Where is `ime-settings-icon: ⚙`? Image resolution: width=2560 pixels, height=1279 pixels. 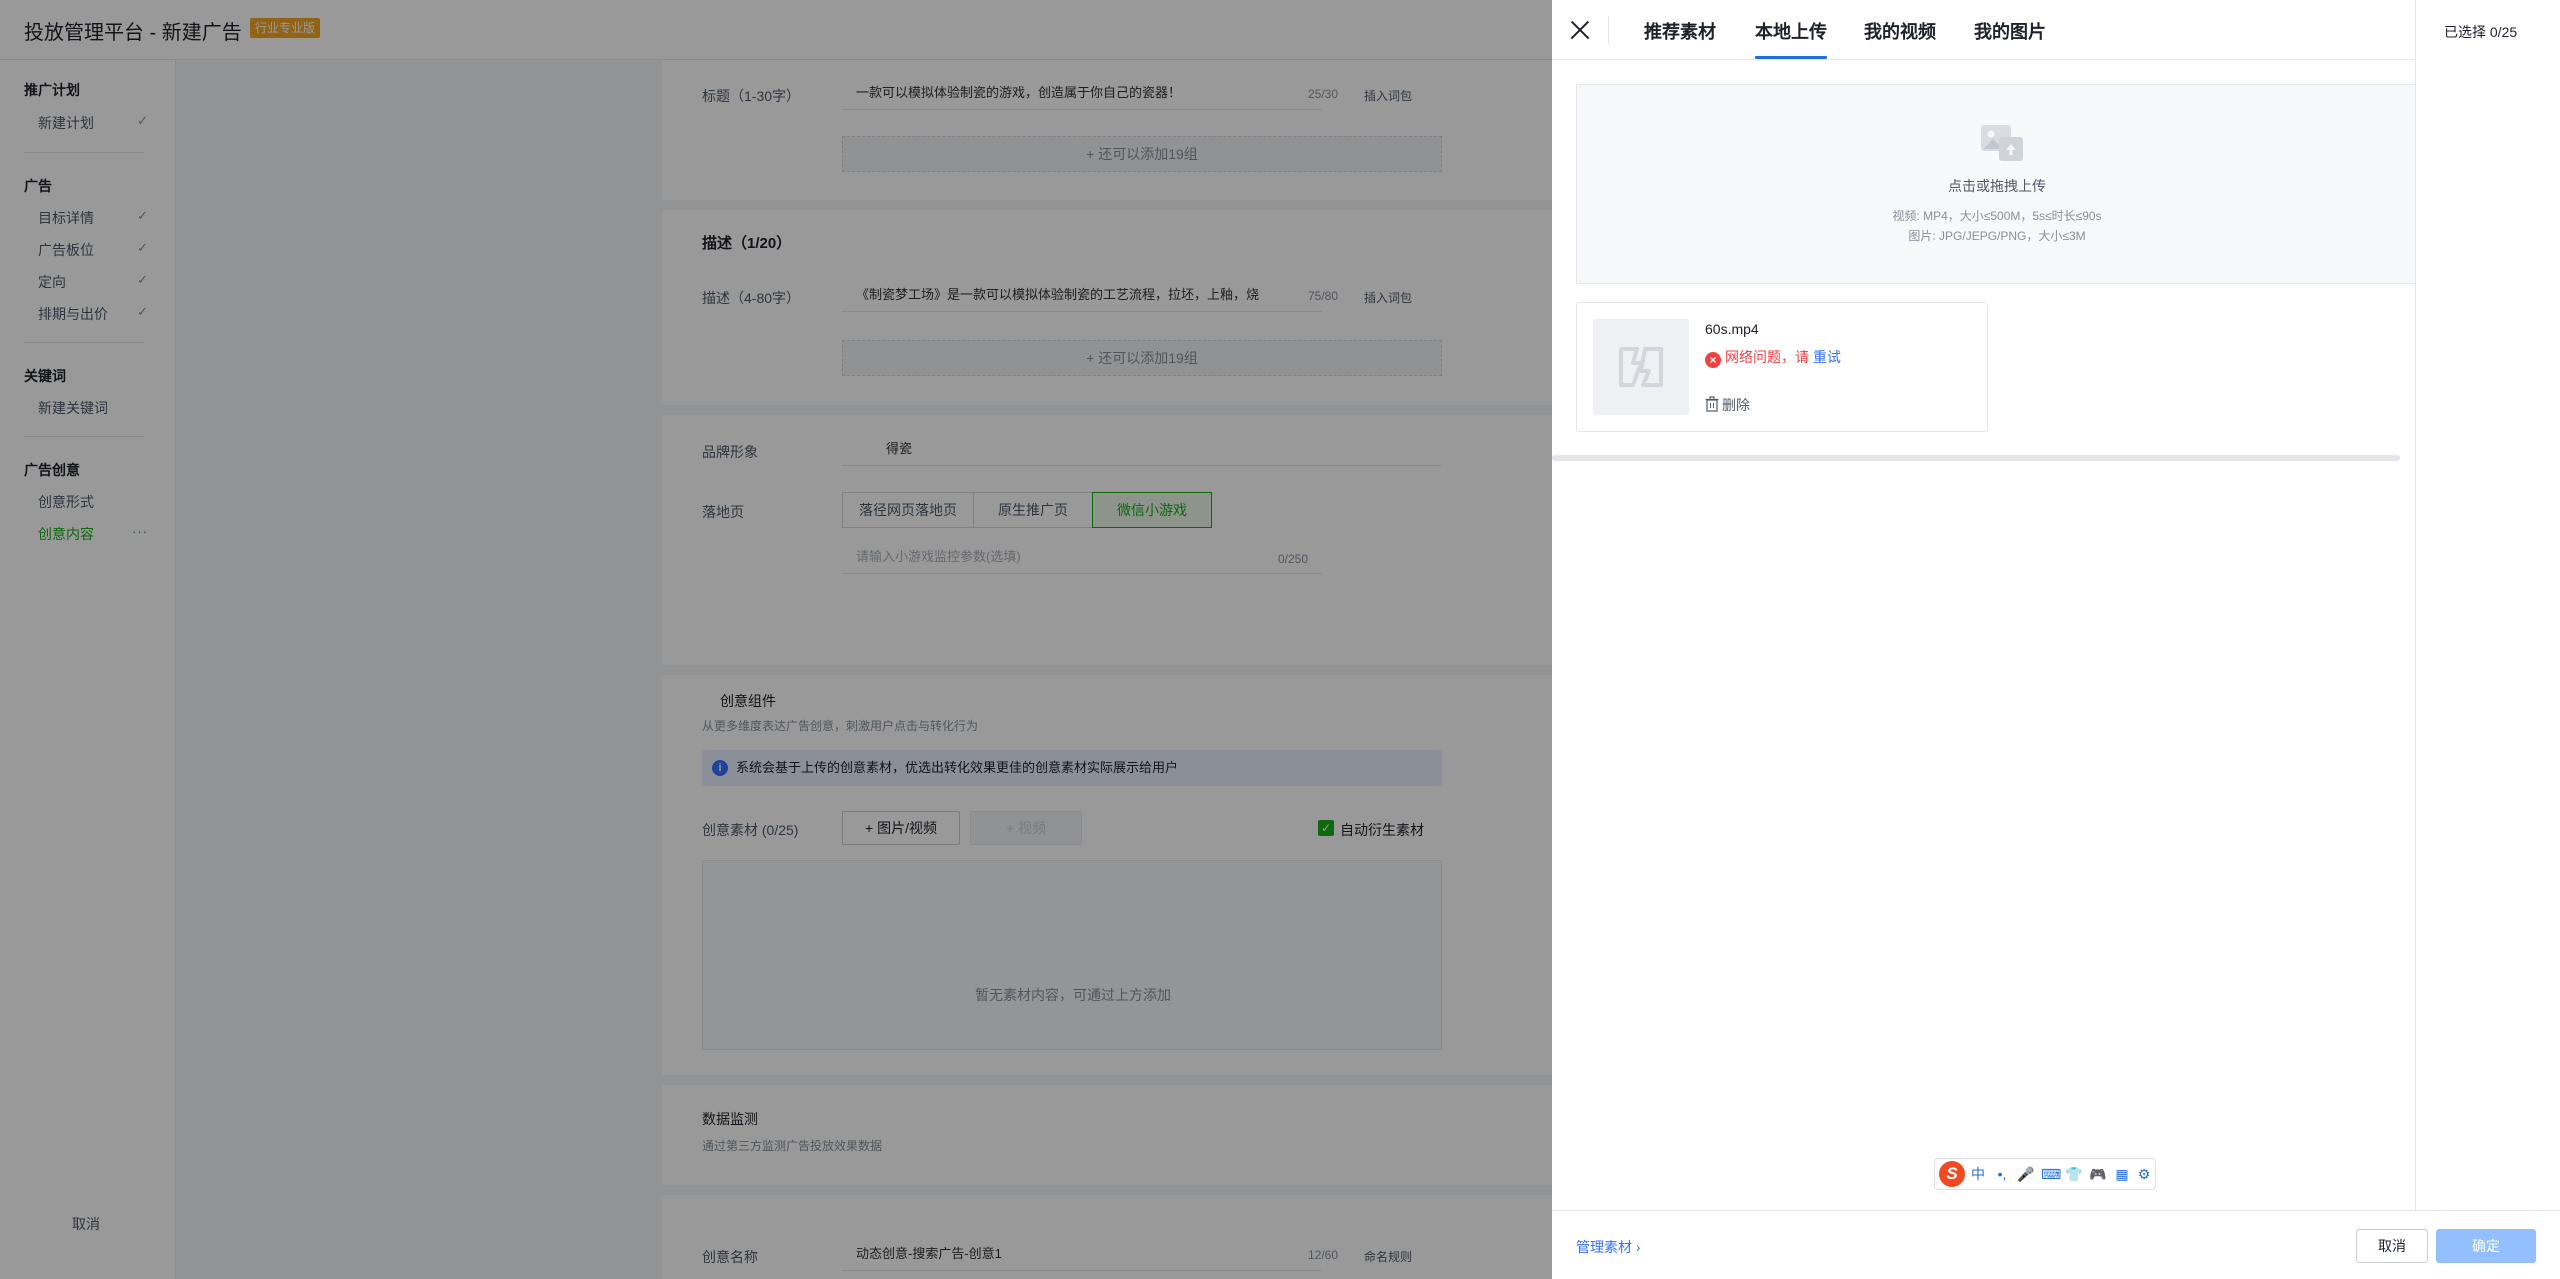
ime-settings-icon: ⚙ is located at coordinates (2144, 1174).